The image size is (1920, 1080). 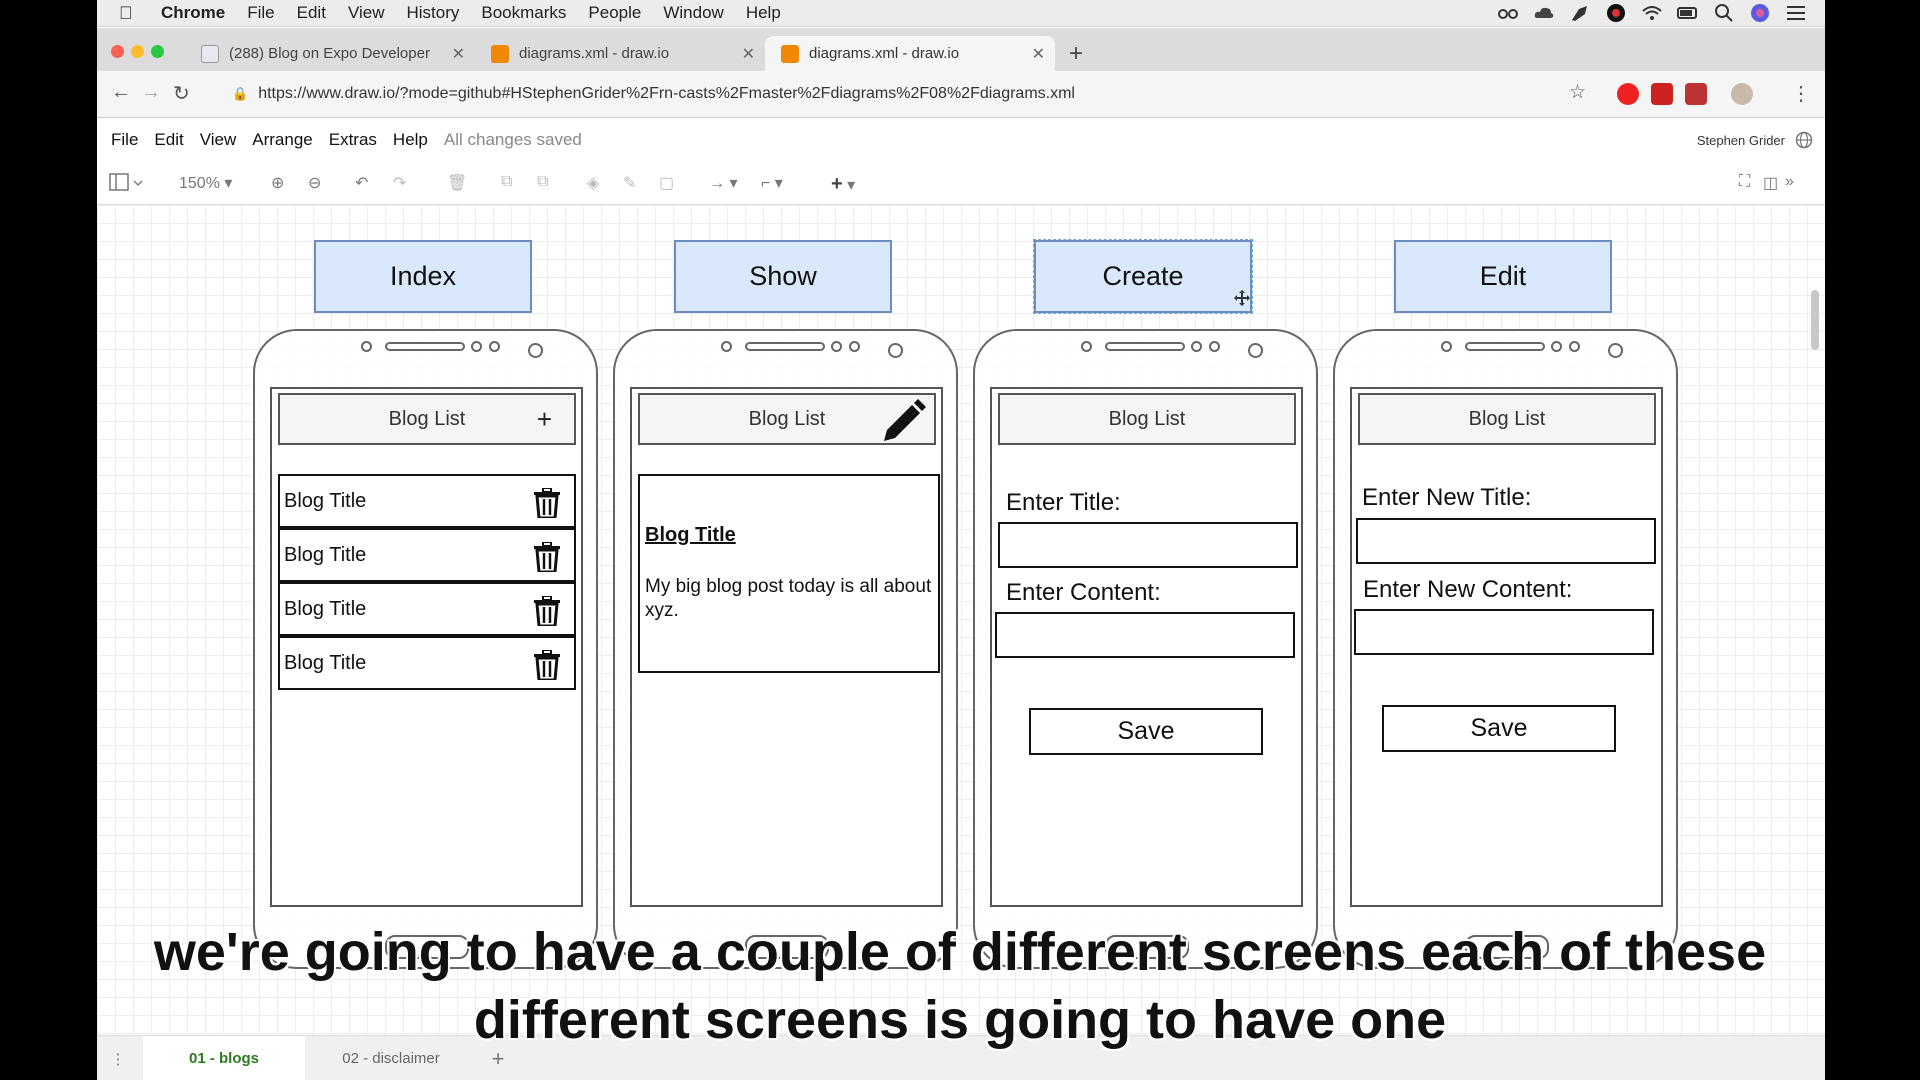 I want to click on show-header-box: Show, so click(x=783, y=276).